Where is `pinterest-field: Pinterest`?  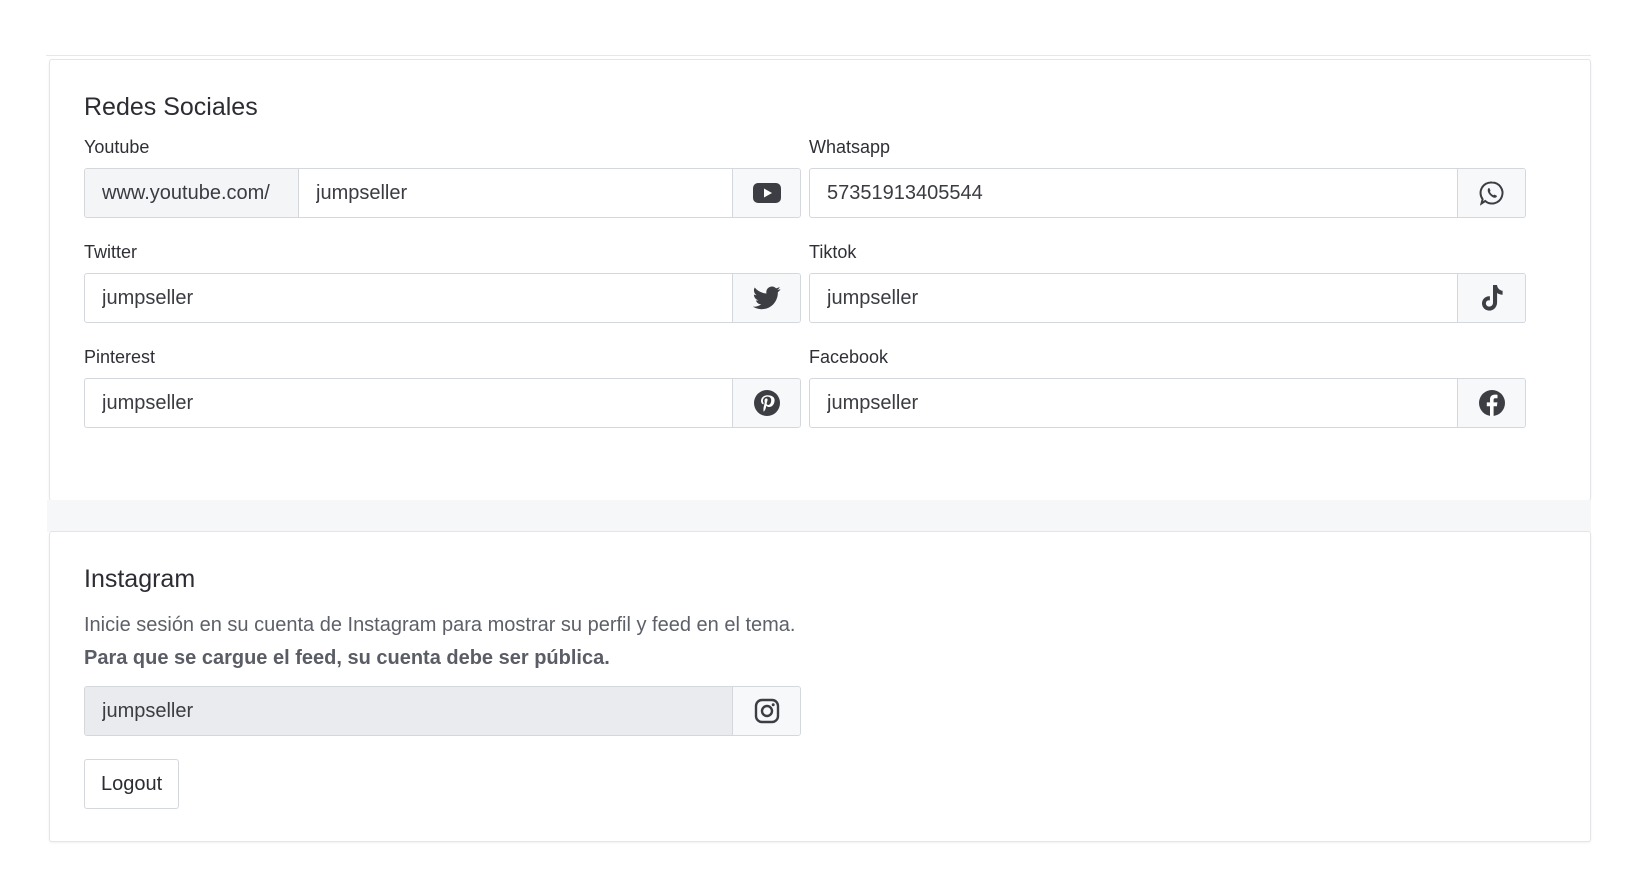 pinterest-field: Pinterest is located at coordinates (442, 387).